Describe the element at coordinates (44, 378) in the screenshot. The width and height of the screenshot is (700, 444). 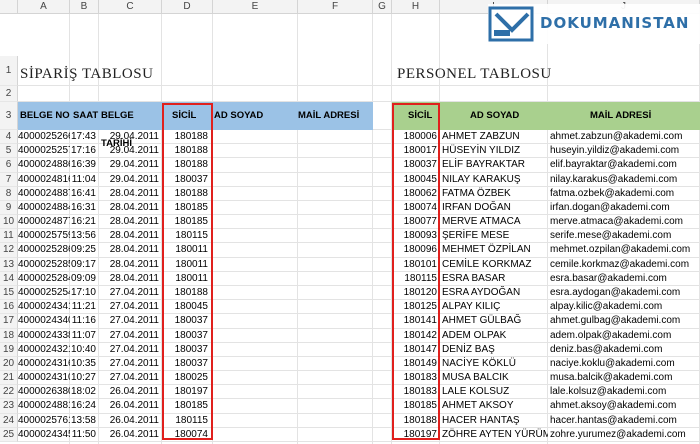
I see `belge-no-cell: 4000024310` at that location.